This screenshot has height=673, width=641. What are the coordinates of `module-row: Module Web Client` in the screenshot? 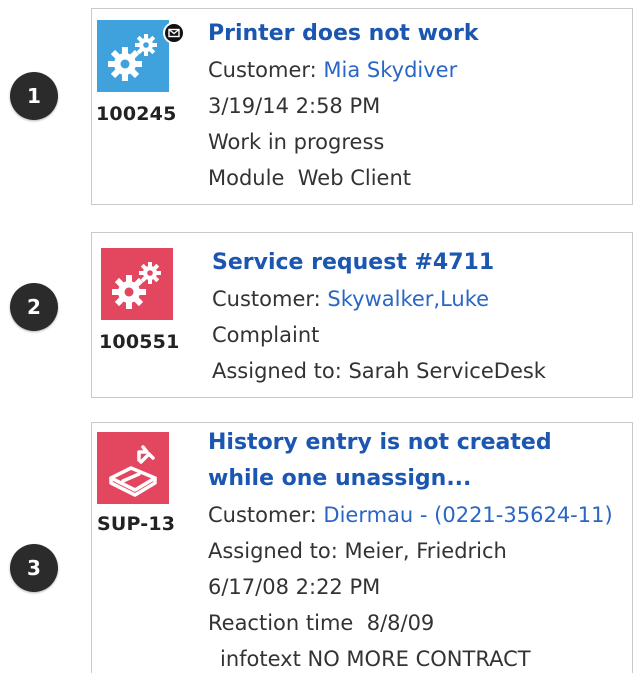 It's located at (343, 178).